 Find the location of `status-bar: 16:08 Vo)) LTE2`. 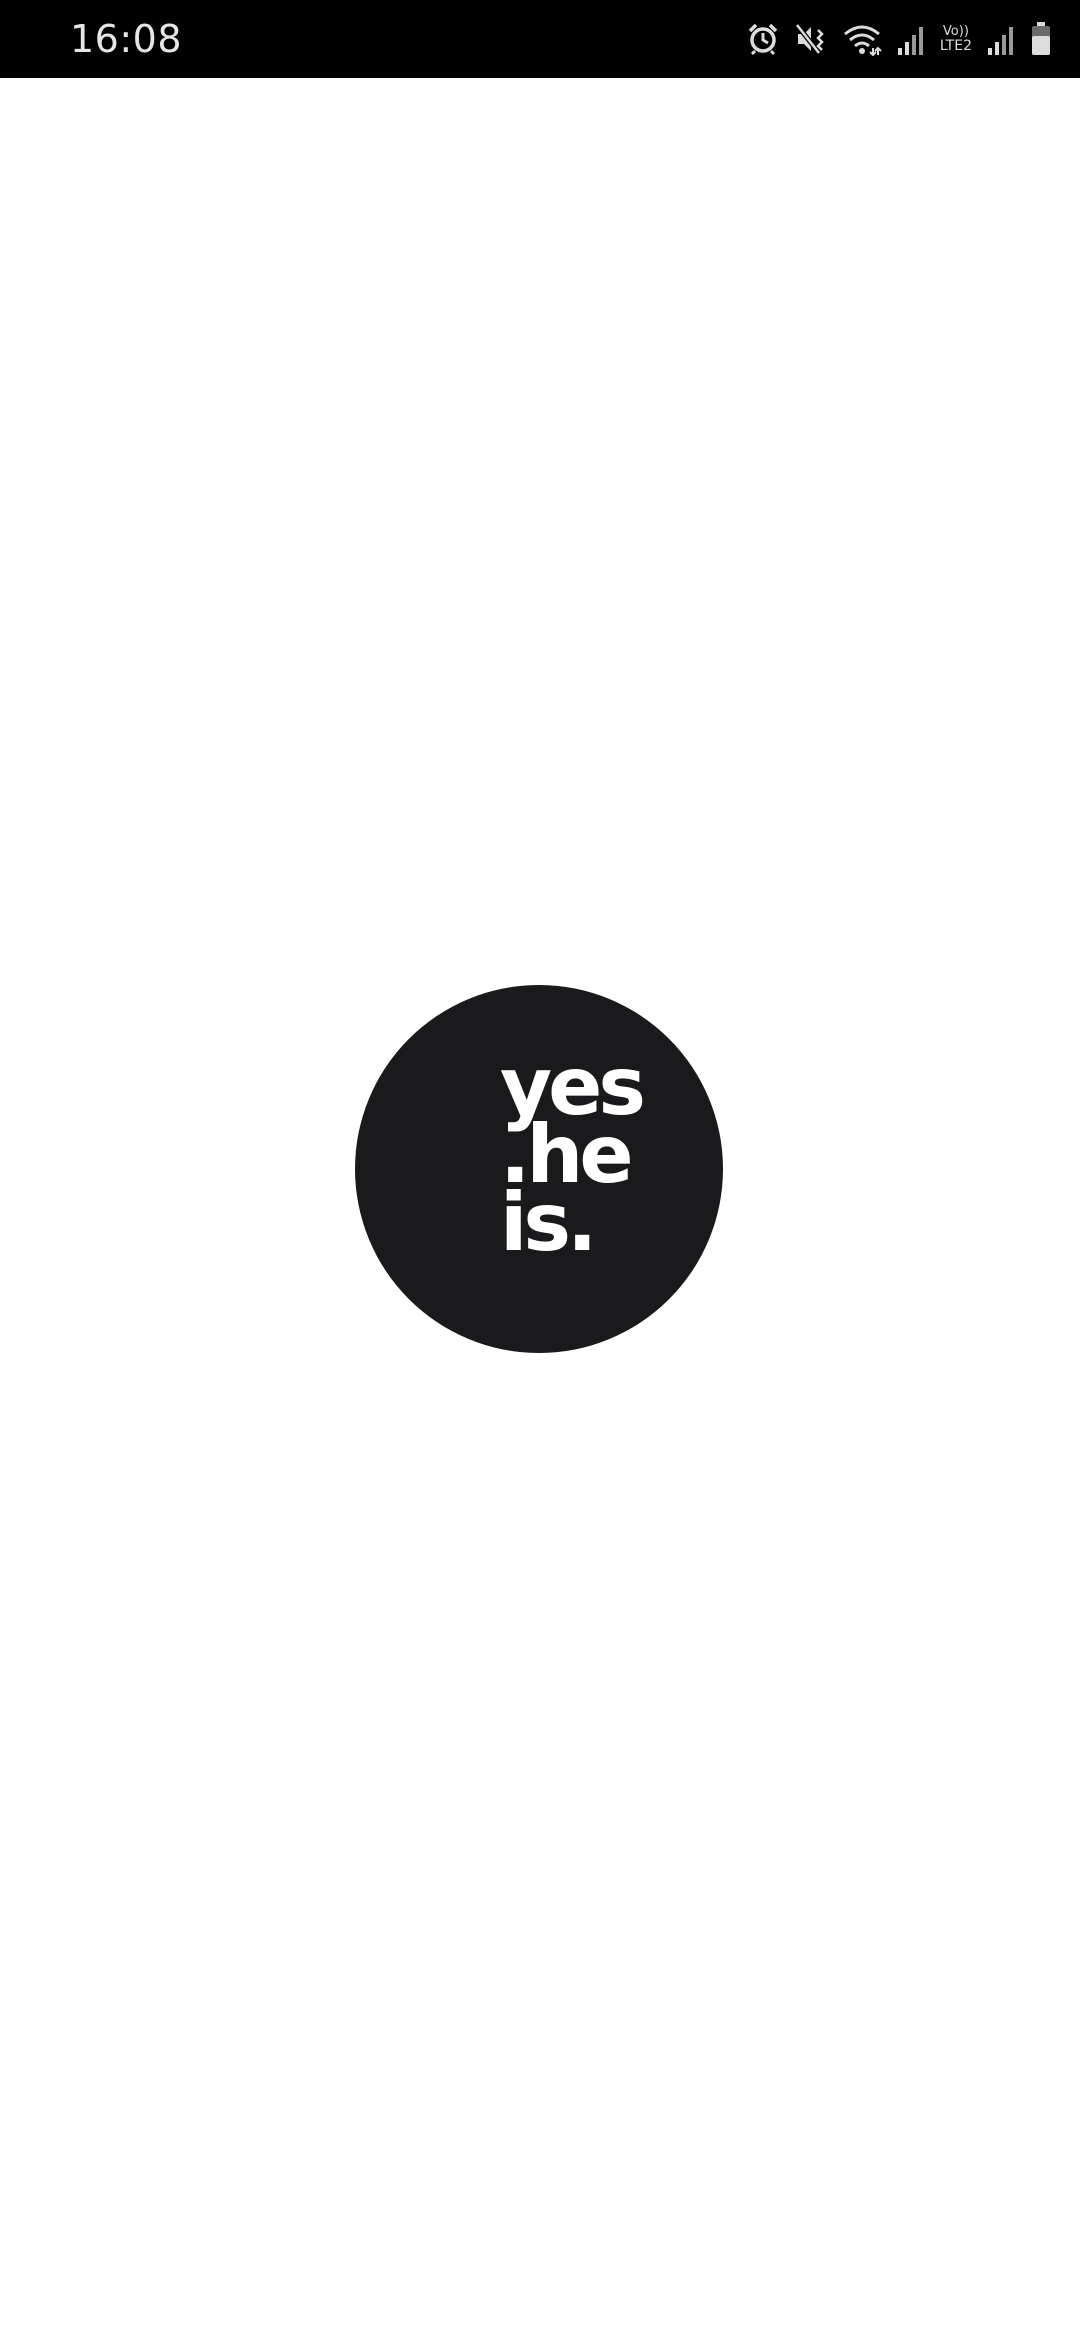

status-bar: 16:08 Vo)) LTE2 is located at coordinates (540, 39).